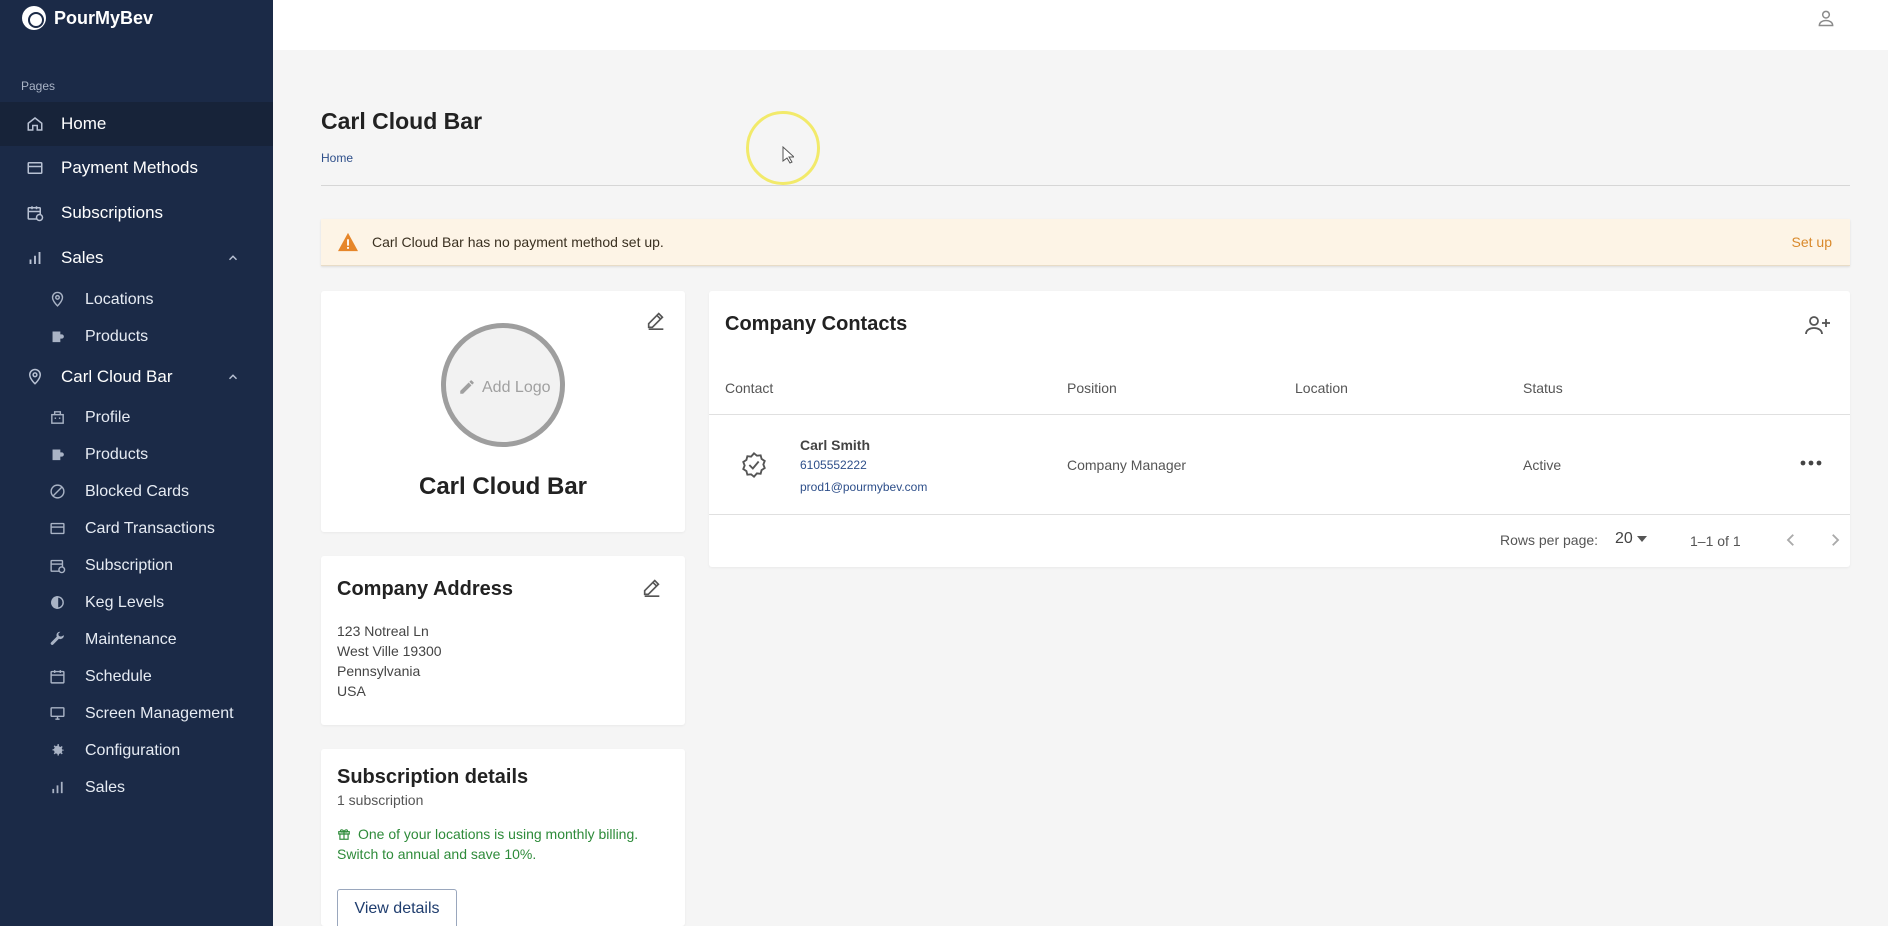 The image size is (1888, 926). What do you see at coordinates (57, 713) in the screenshot?
I see `monitor-icon` at bounding box center [57, 713].